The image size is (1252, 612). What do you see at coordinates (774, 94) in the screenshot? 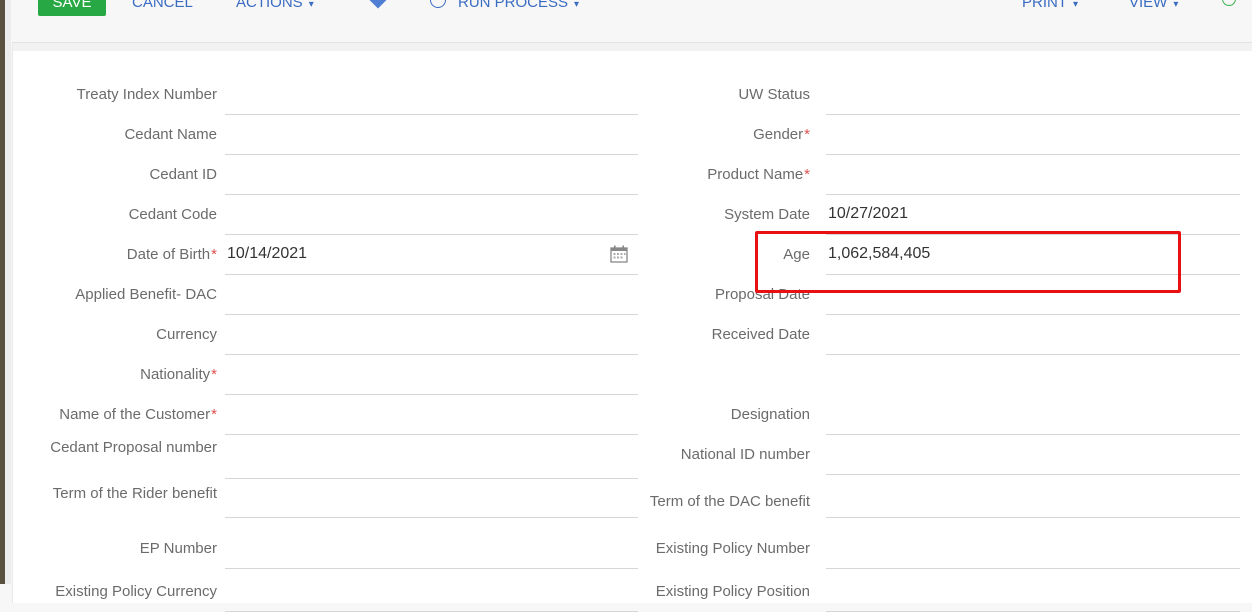
I see `uw-status-label-text: UW Status` at bounding box center [774, 94].